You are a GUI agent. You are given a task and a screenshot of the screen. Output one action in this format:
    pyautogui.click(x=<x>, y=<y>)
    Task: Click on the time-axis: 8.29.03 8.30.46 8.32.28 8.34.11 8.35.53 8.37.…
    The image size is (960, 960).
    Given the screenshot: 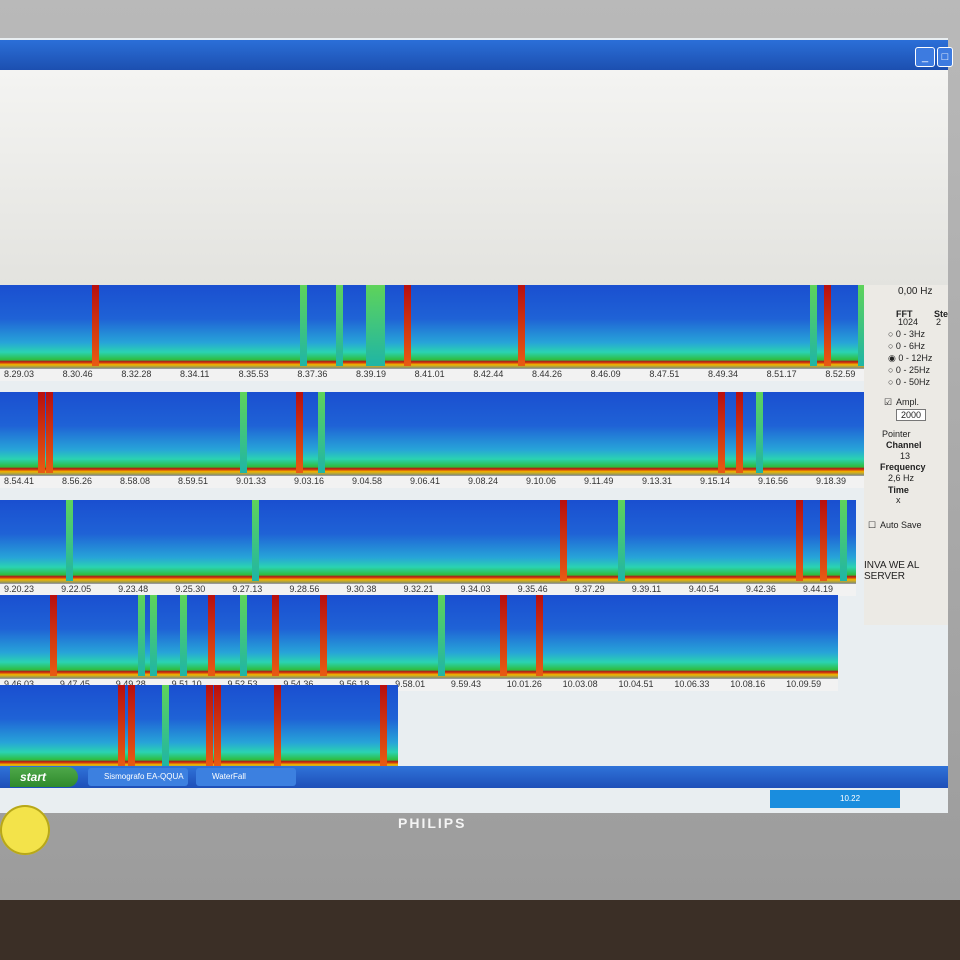 What is the action you would take?
    pyautogui.click(x=440, y=374)
    